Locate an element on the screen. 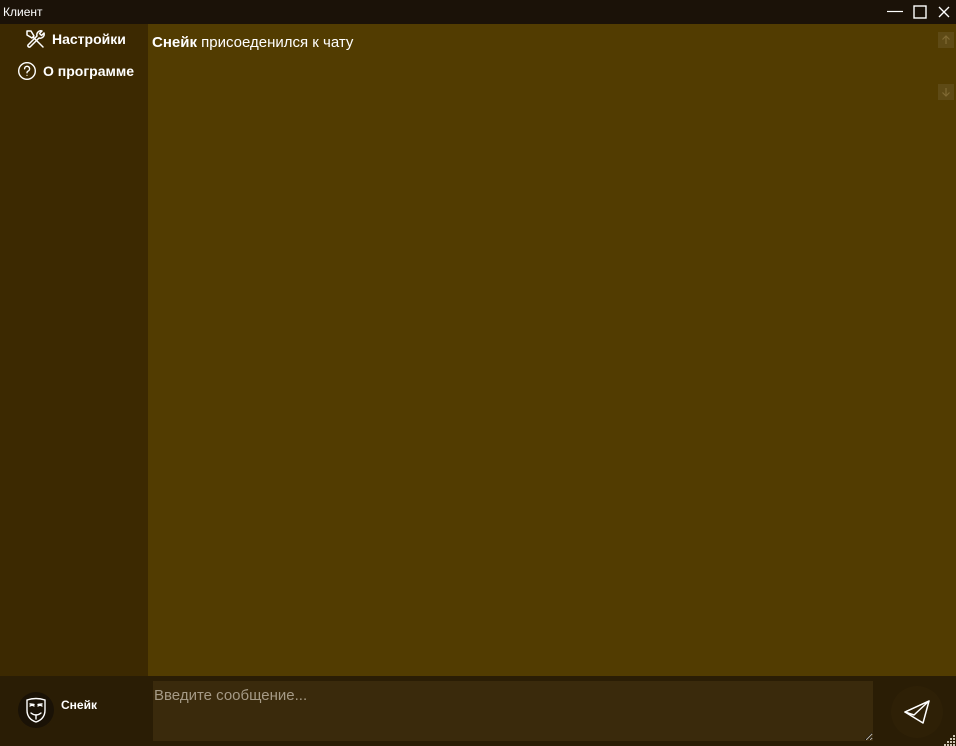 This screenshot has height=746, width=956. chat-message: Снейк присоеденился к чату is located at coordinates (252, 42).